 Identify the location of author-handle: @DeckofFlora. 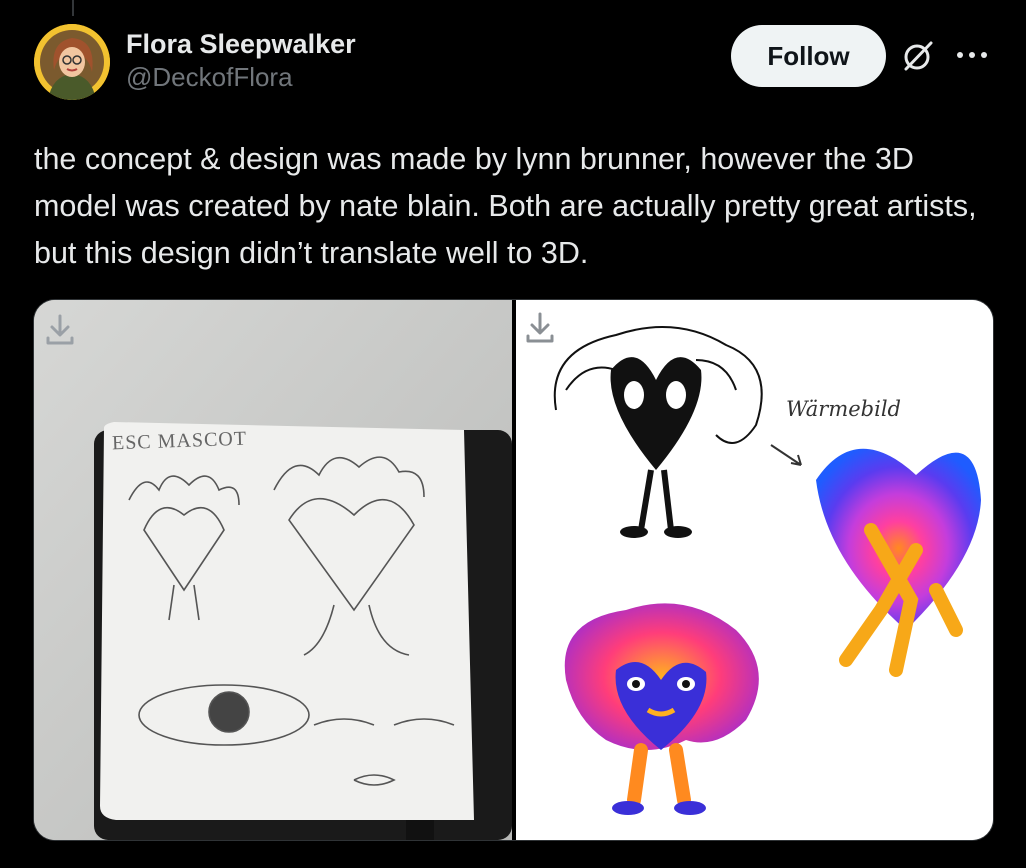
(241, 77).